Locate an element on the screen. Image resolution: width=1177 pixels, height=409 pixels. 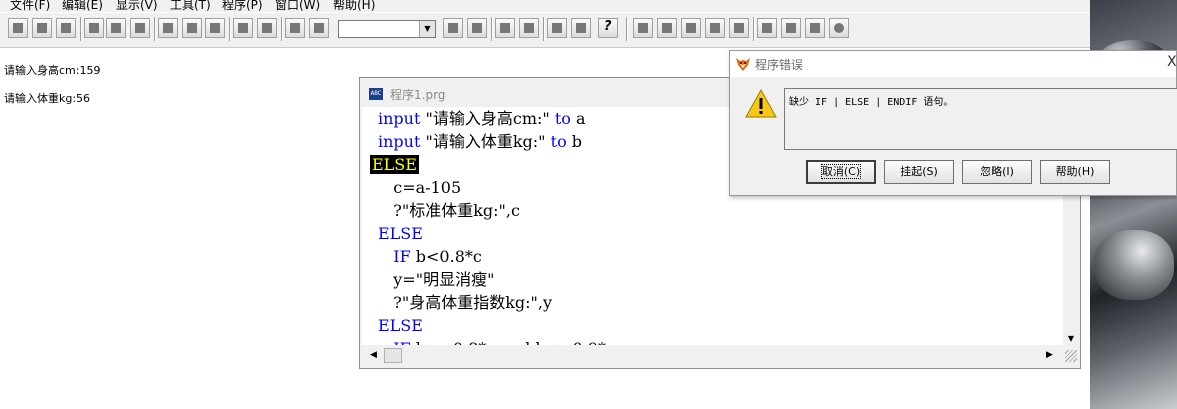
output-line: 请输入身高cm:159 is located at coordinates (52, 70).